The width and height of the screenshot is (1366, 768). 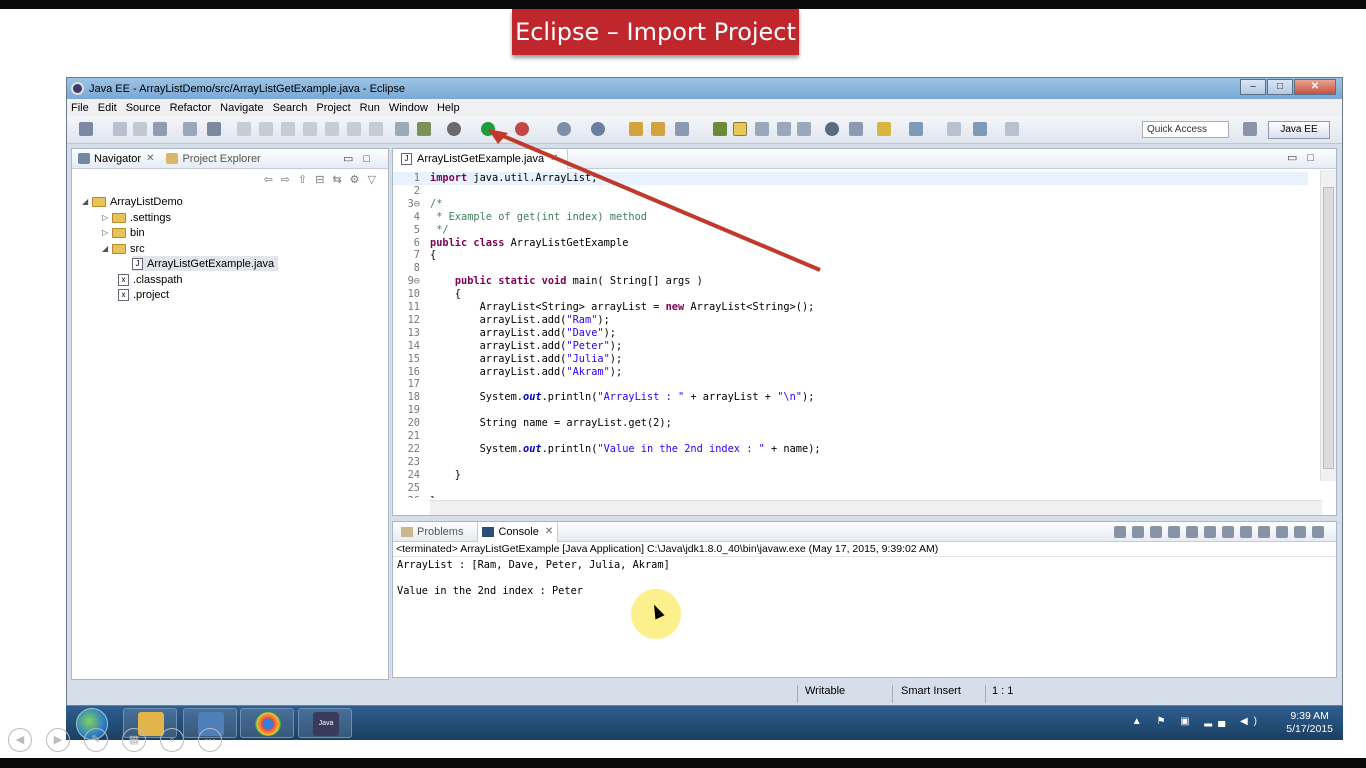 I want to click on tree-item-arraylistgetexample: J ArrayListGetExample.java, so click(x=205, y=263).